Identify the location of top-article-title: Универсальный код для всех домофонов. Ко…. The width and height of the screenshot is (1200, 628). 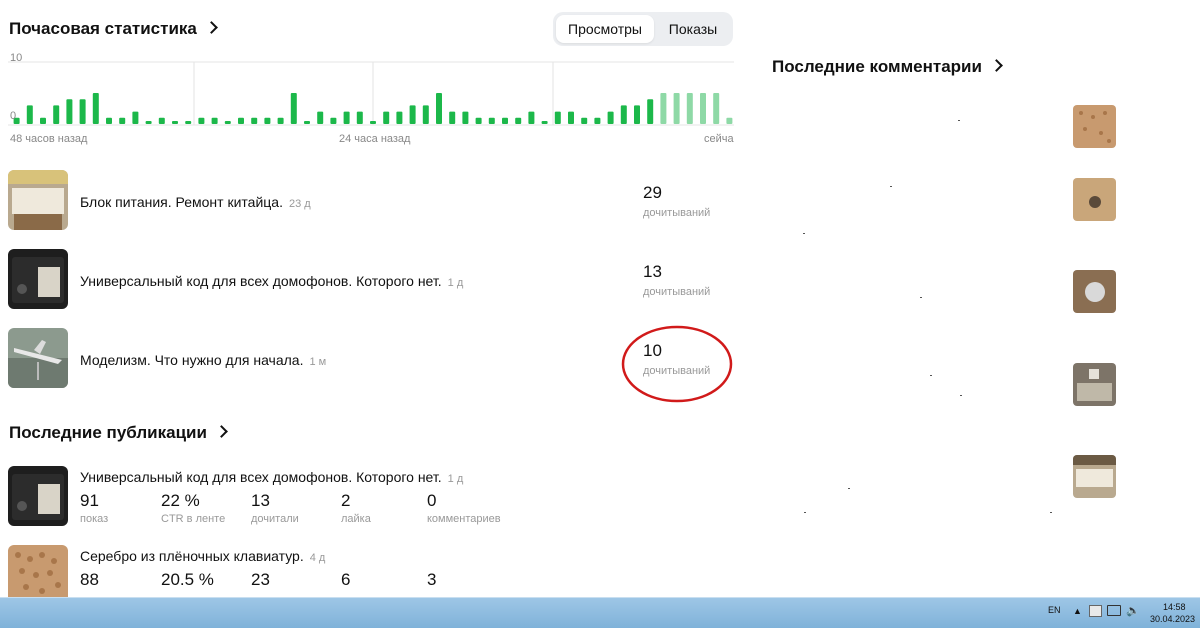
(271, 281).